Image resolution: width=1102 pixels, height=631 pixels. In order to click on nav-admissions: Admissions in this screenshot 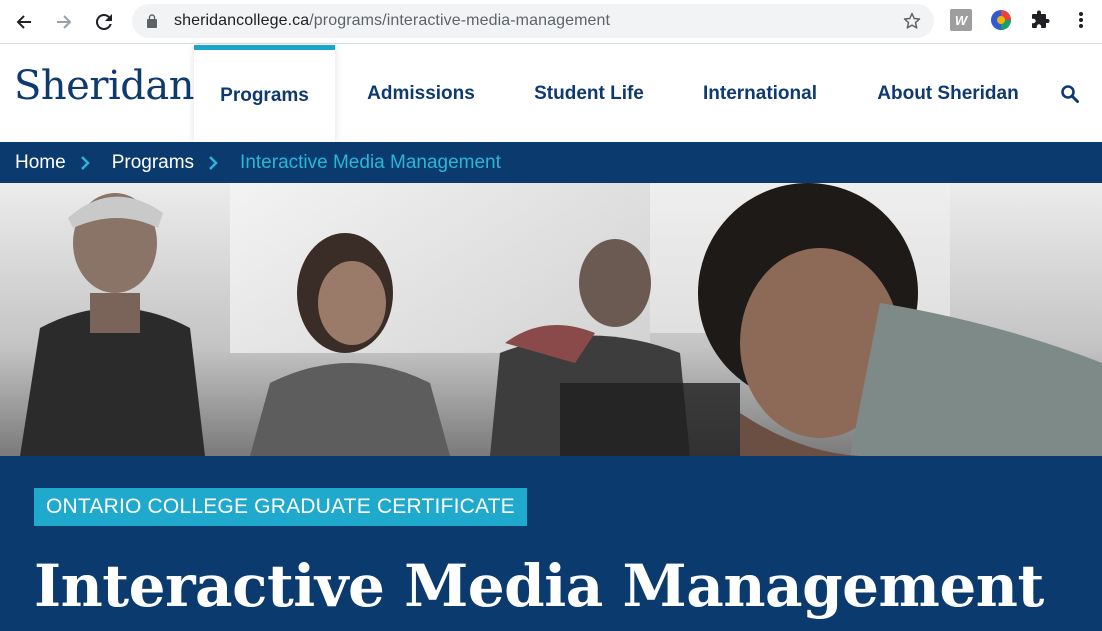, I will do `click(421, 93)`.